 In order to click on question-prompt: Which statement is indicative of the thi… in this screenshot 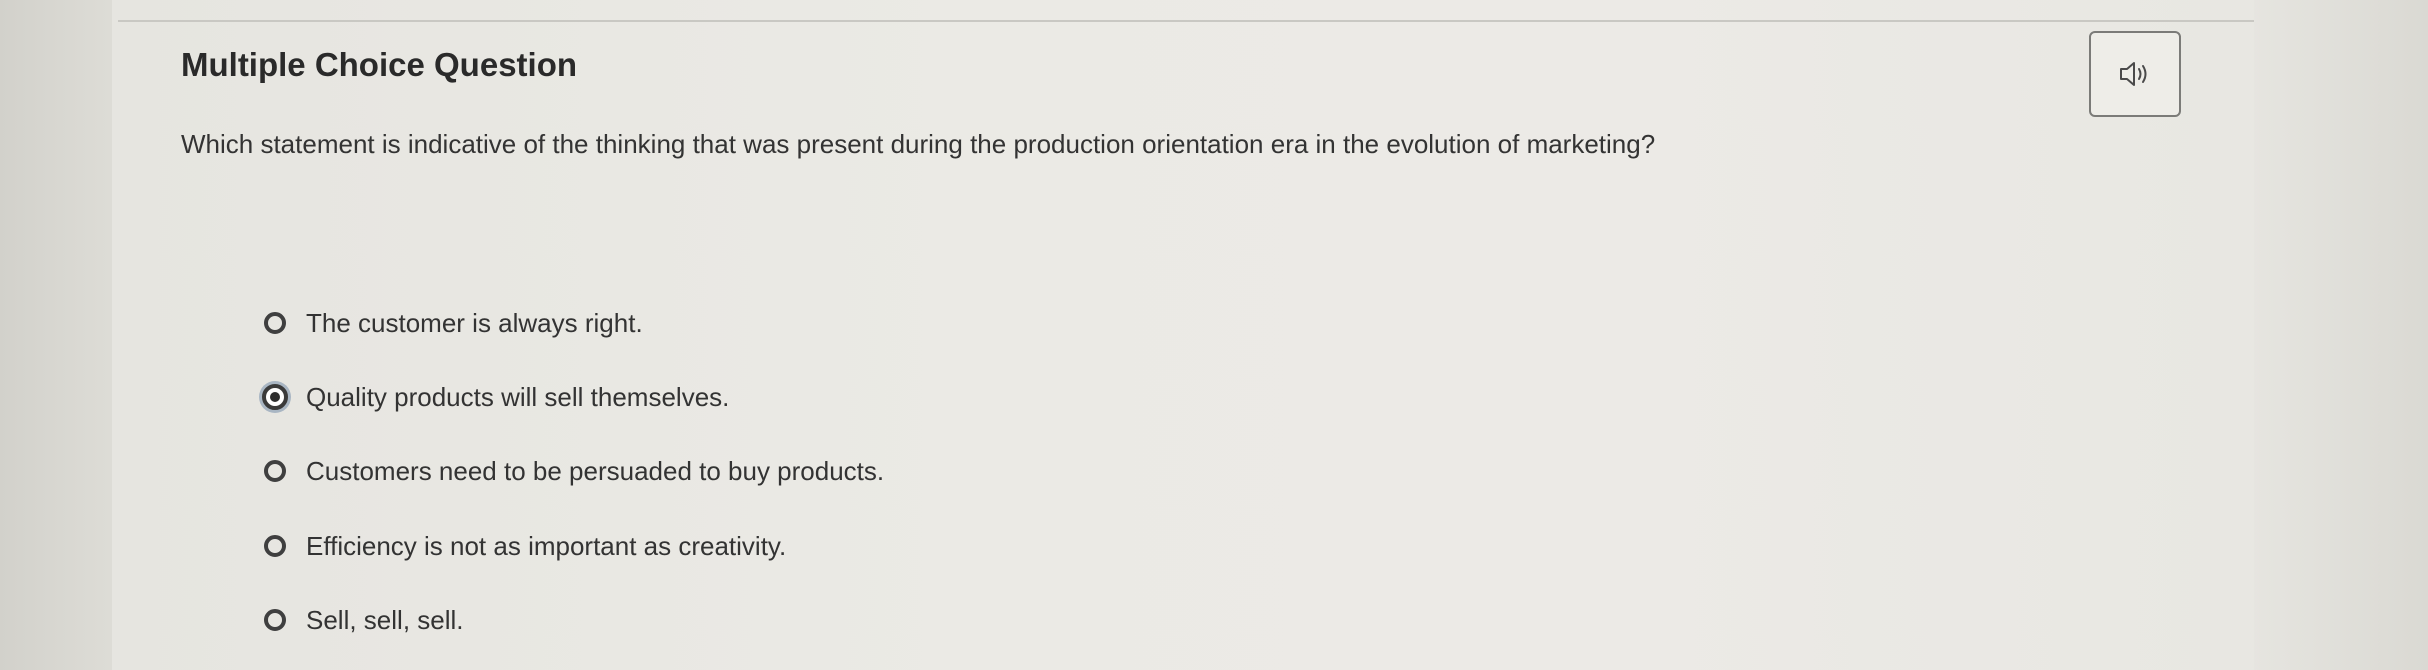, I will do `click(918, 144)`.